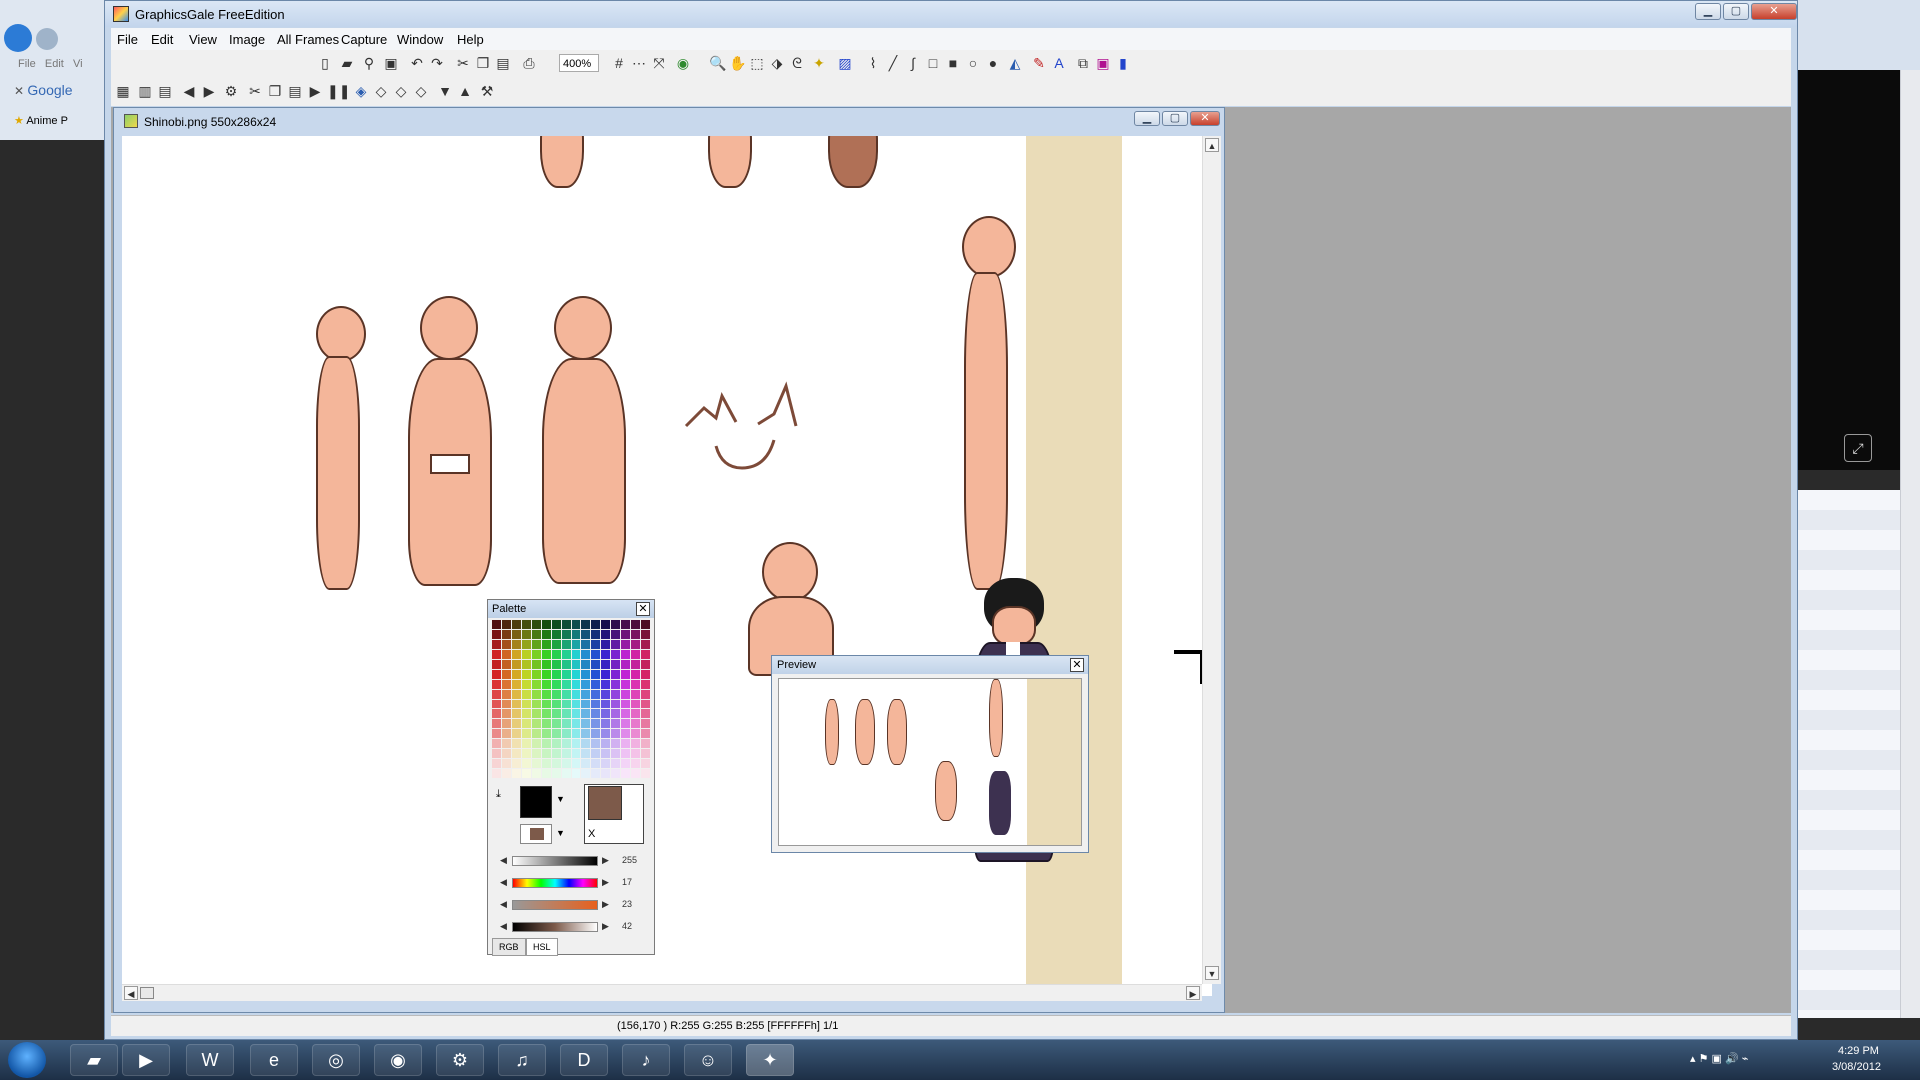 The image size is (1920, 1080). I want to click on frame-icon: ▣, so click(1103, 63).